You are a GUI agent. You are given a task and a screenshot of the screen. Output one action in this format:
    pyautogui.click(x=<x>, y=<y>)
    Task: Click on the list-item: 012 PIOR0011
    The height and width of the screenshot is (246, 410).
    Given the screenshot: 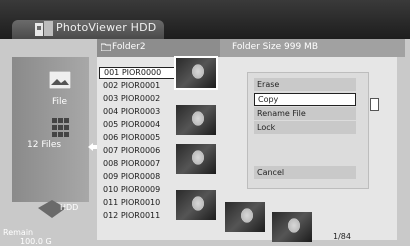 What is the action you would take?
    pyautogui.click(x=139, y=216)
    